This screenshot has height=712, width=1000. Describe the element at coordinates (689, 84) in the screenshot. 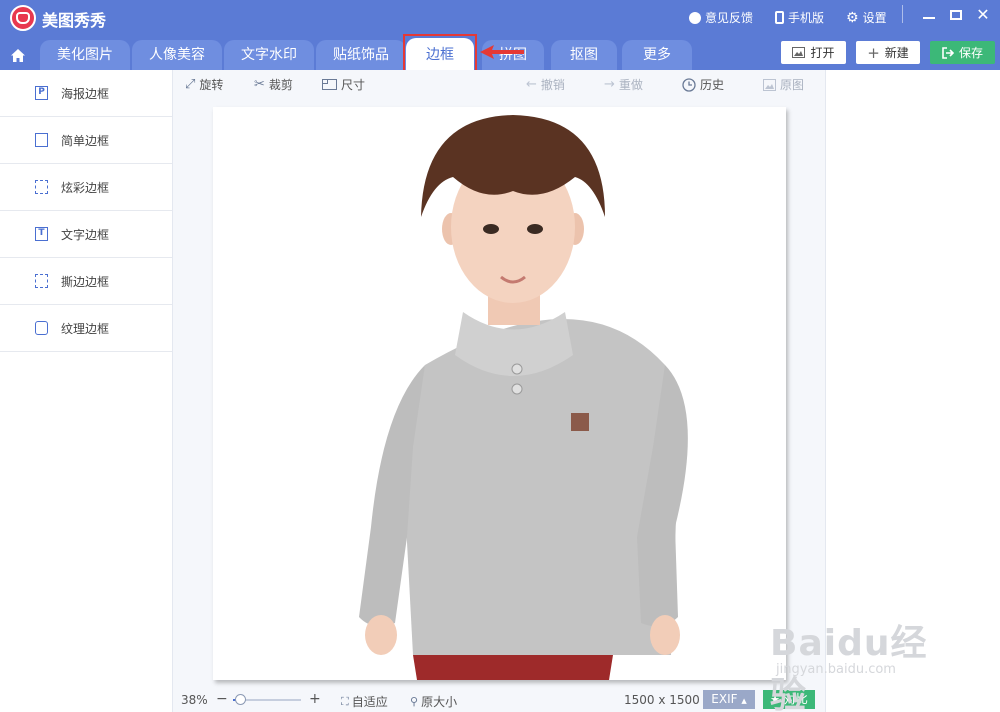

I see `clock-icon` at that location.